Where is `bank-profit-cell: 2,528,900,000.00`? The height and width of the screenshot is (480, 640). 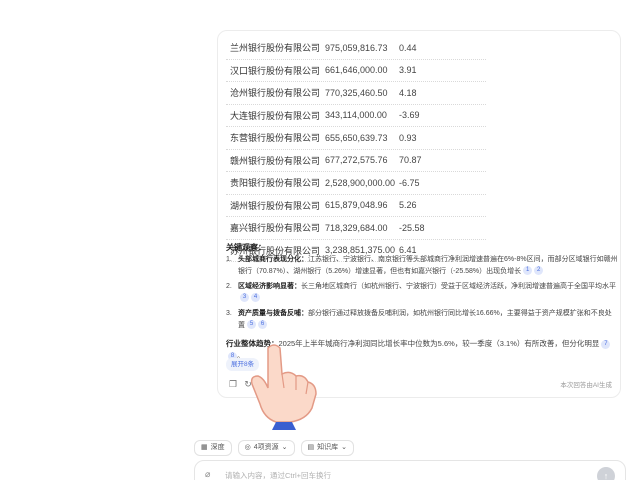 bank-profit-cell: 2,528,900,000.00 is located at coordinates (360, 182).